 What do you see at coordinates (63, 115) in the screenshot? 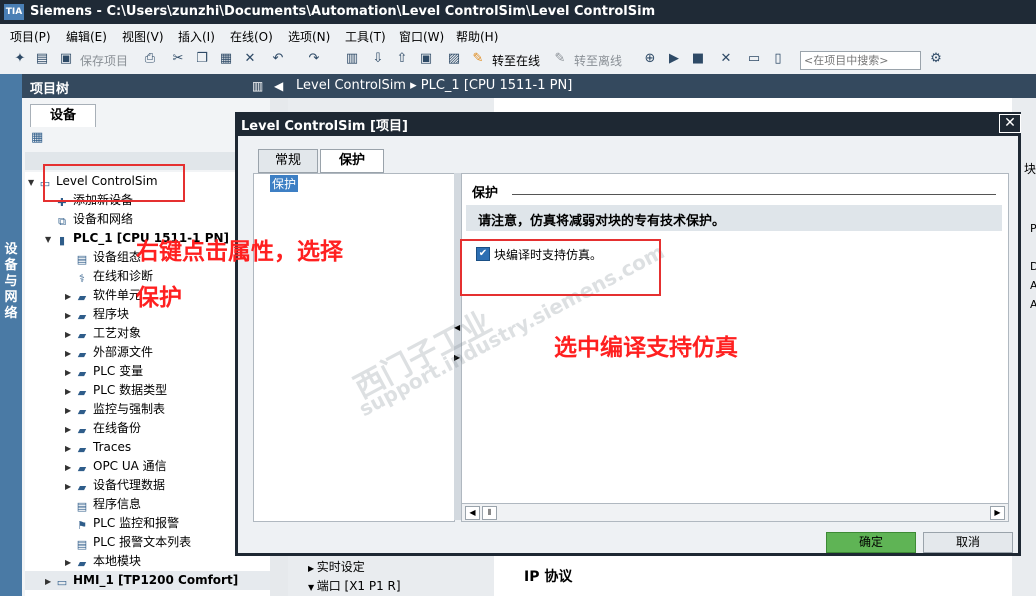
I see `tab-devices: 设备` at bounding box center [63, 115].